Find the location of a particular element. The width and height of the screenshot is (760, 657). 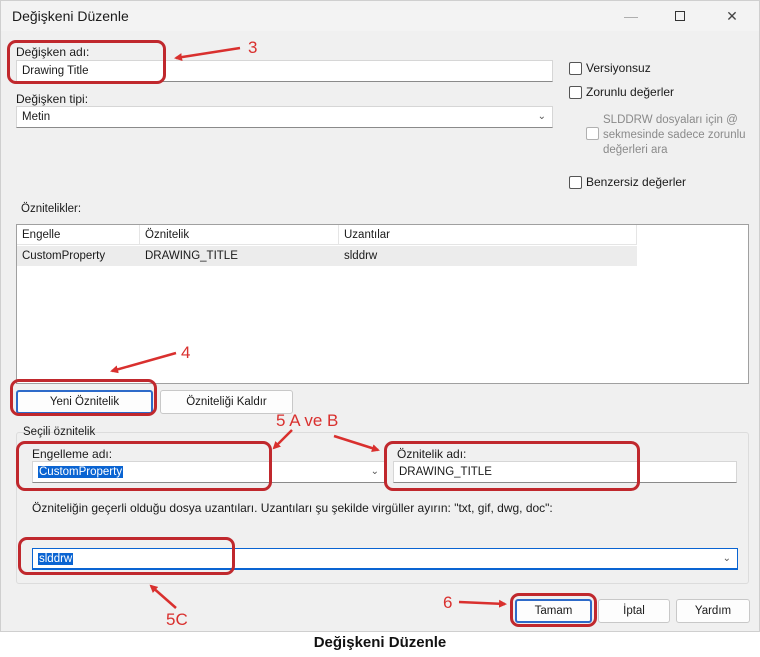

minimize-icon: — is located at coordinates (631, 16).